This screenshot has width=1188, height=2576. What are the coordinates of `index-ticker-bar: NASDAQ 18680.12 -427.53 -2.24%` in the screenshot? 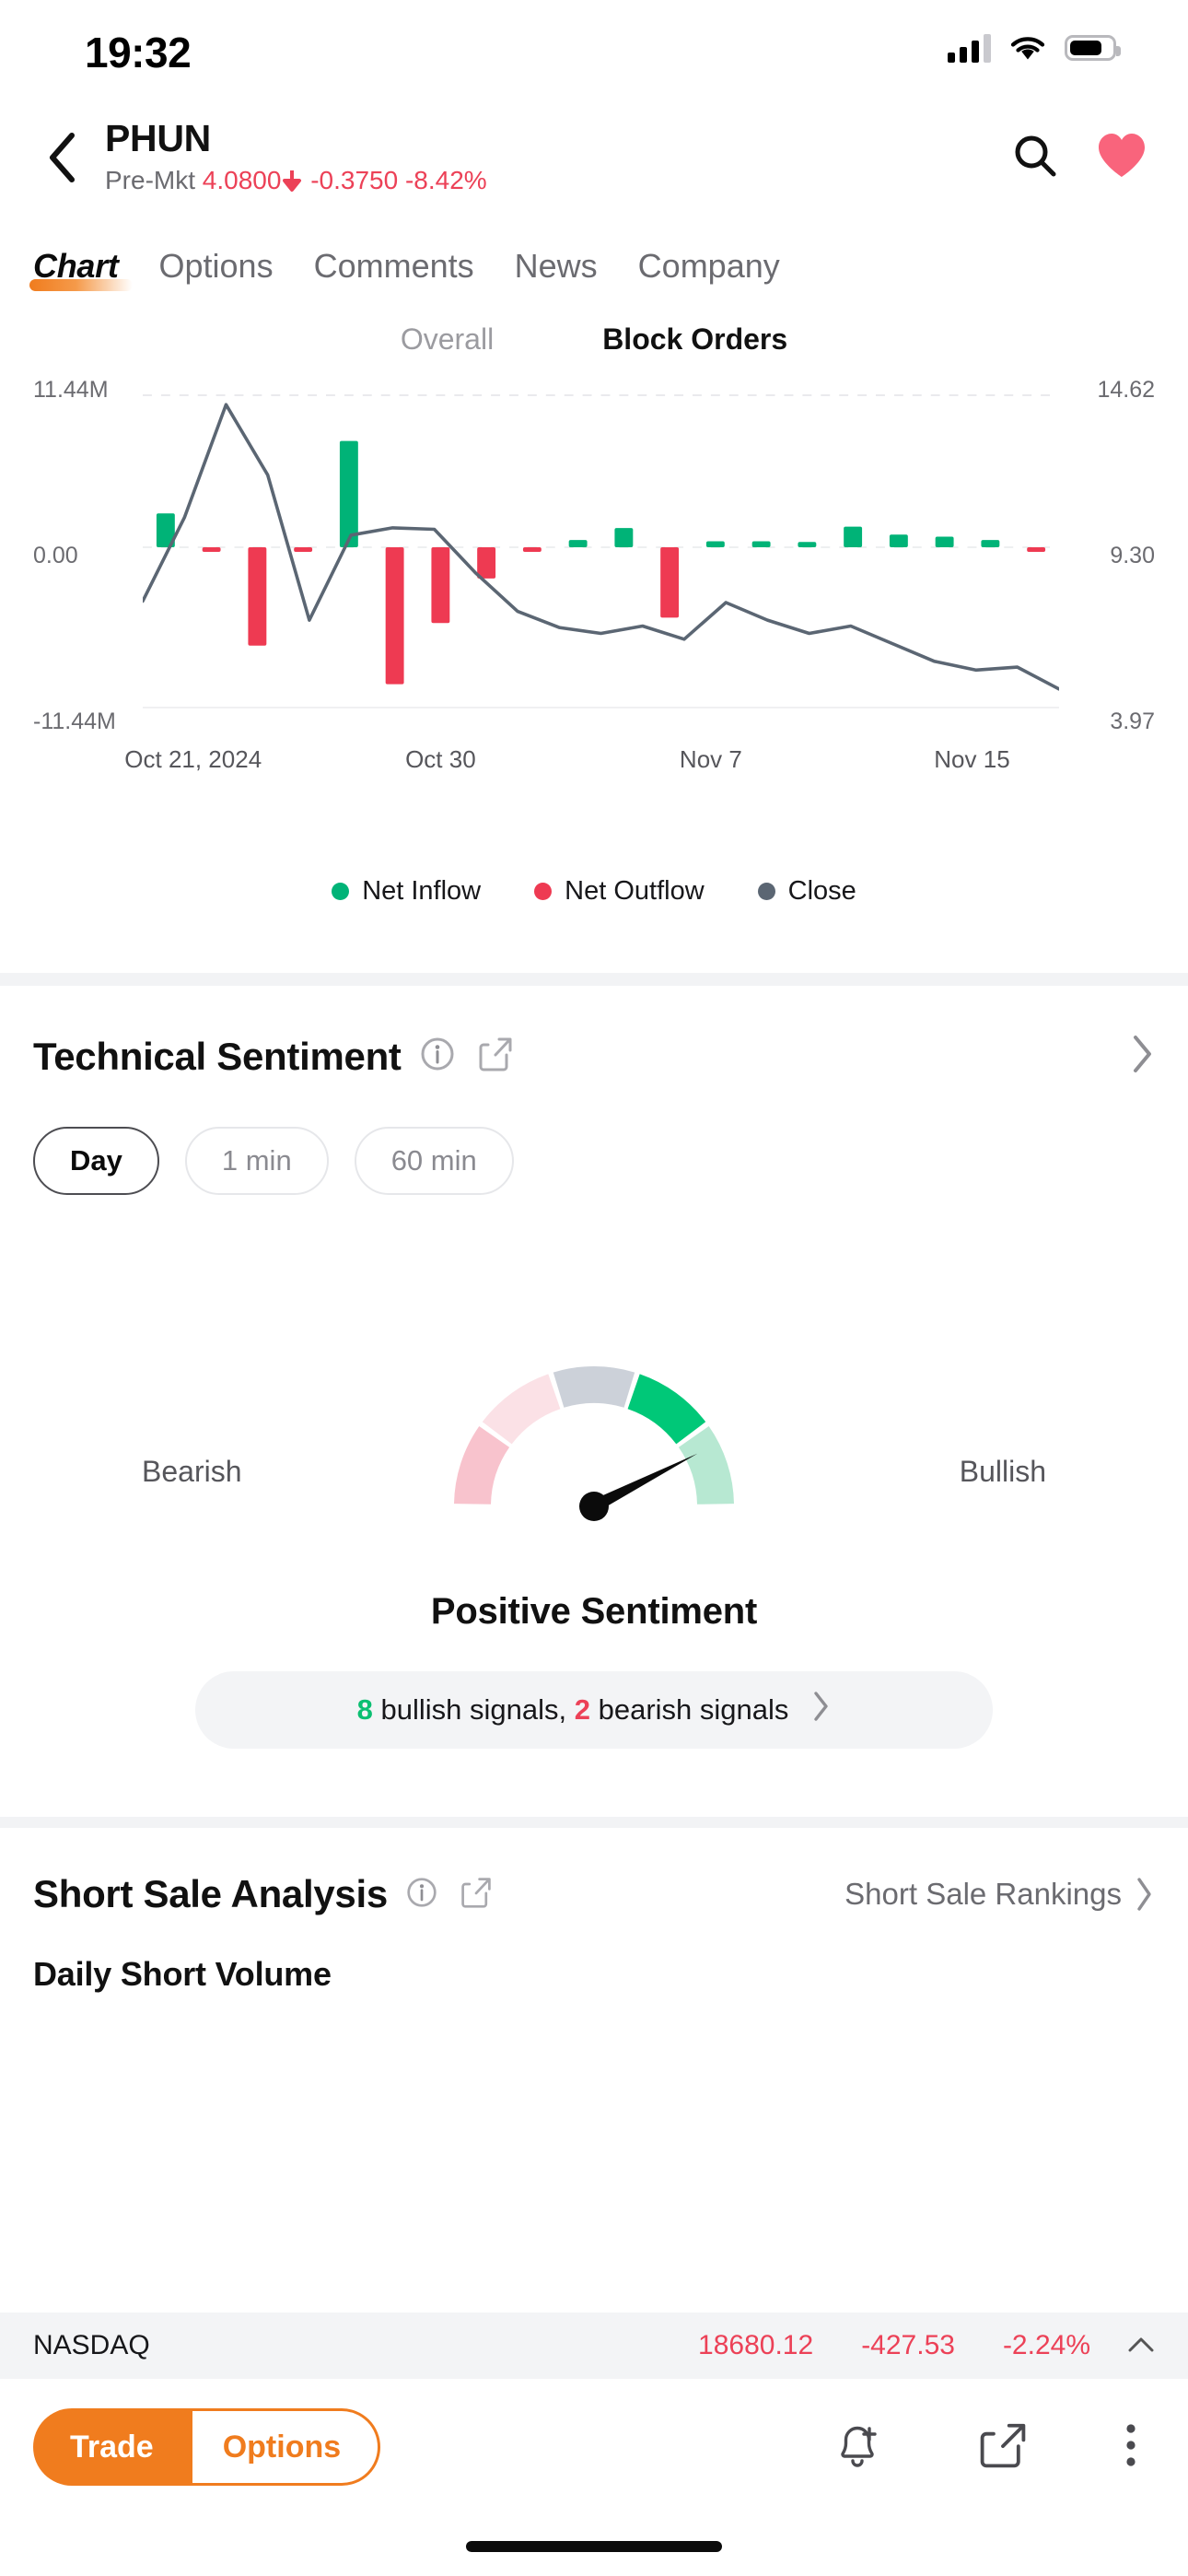 It's located at (594, 2346).